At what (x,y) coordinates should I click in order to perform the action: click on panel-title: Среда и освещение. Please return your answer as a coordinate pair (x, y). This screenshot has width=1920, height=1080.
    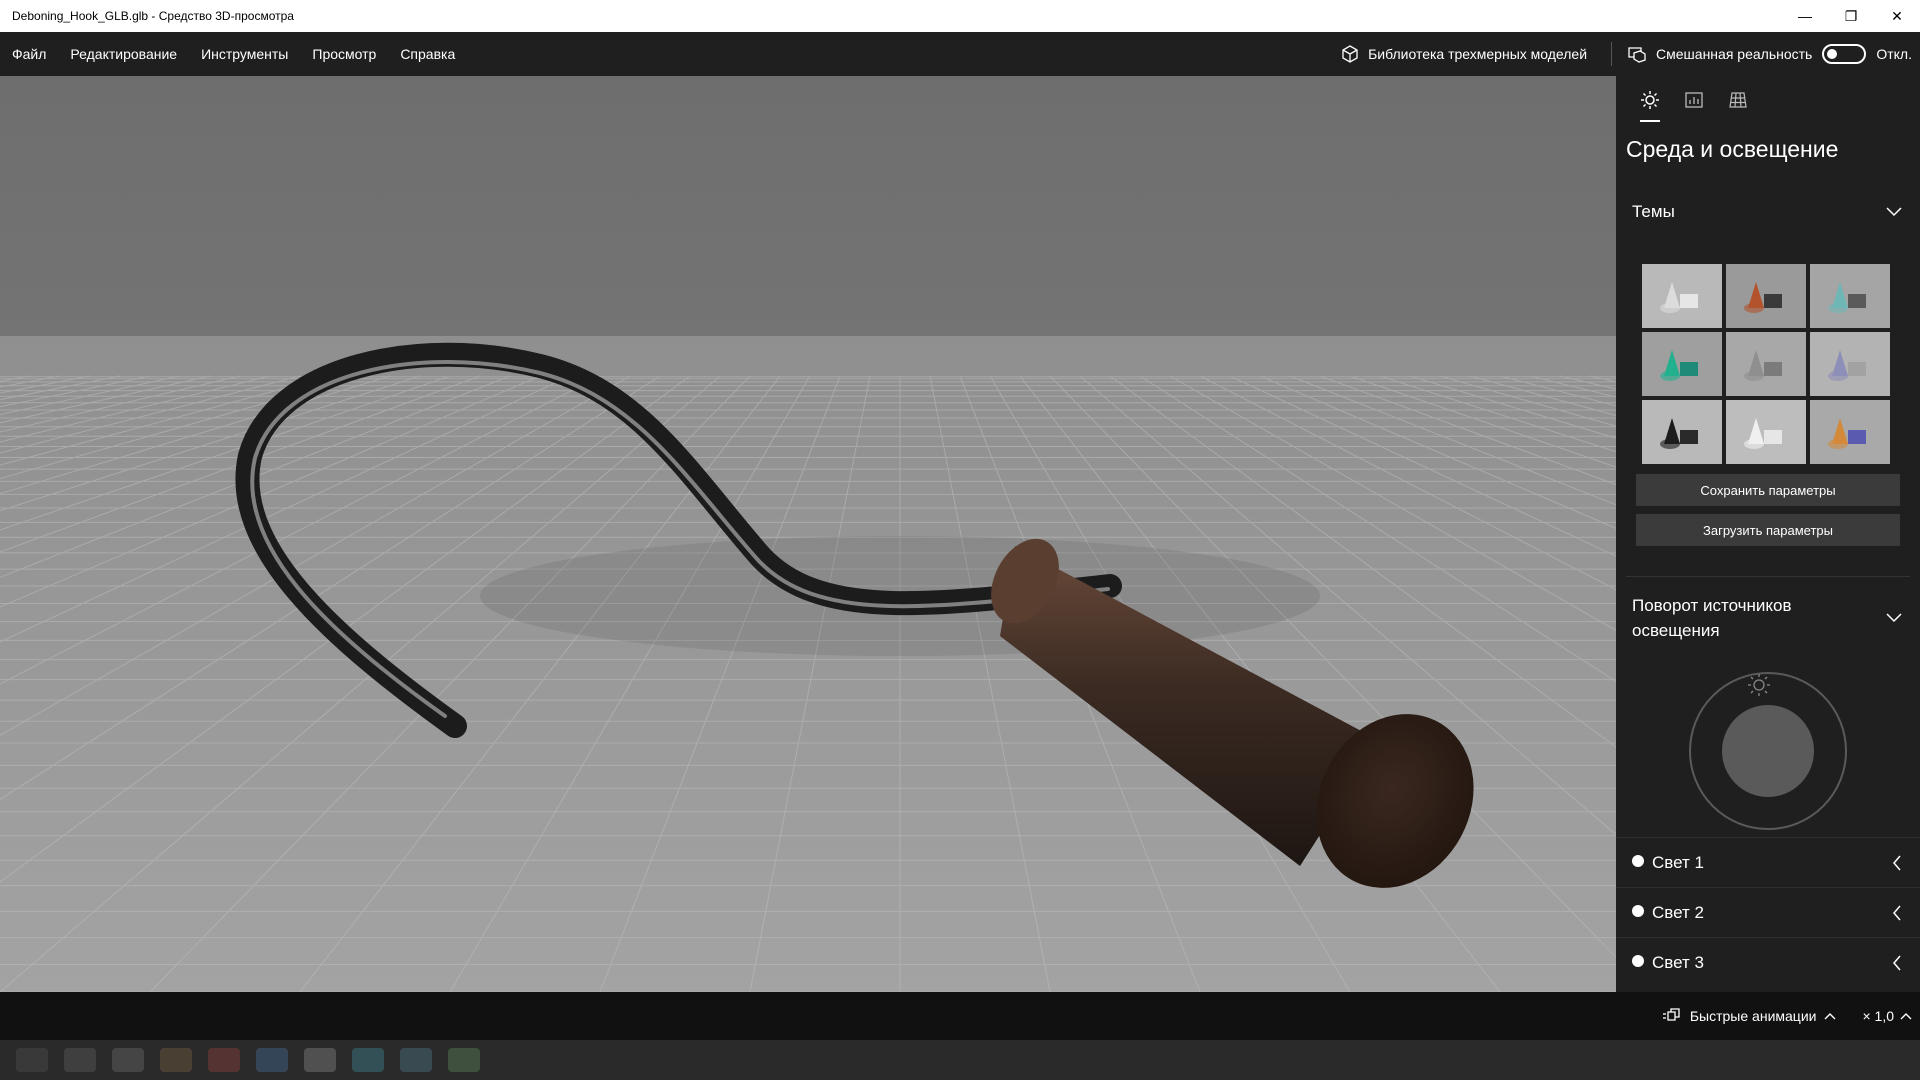
    Looking at the image, I should click on (1732, 149).